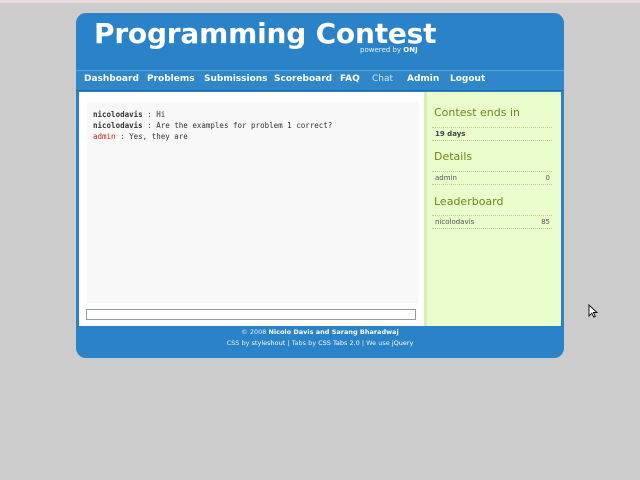  What do you see at coordinates (492, 134) in the screenshot?
I see `contest-remaining-row: 19 days` at bounding box center [492, 134].